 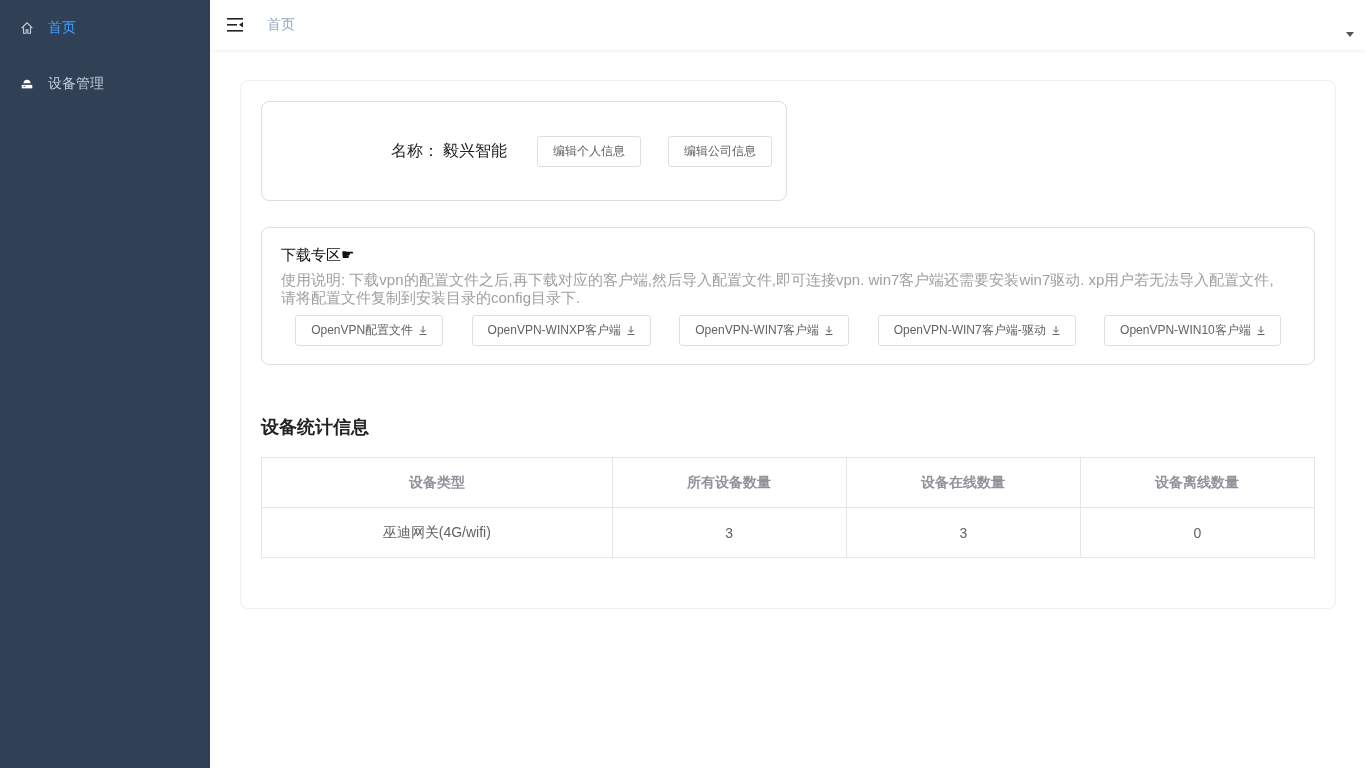 What do you see at coordinates (235, 25) in the screenshot?
I see `menu-fold-icon` at bounding box center [235, 25].